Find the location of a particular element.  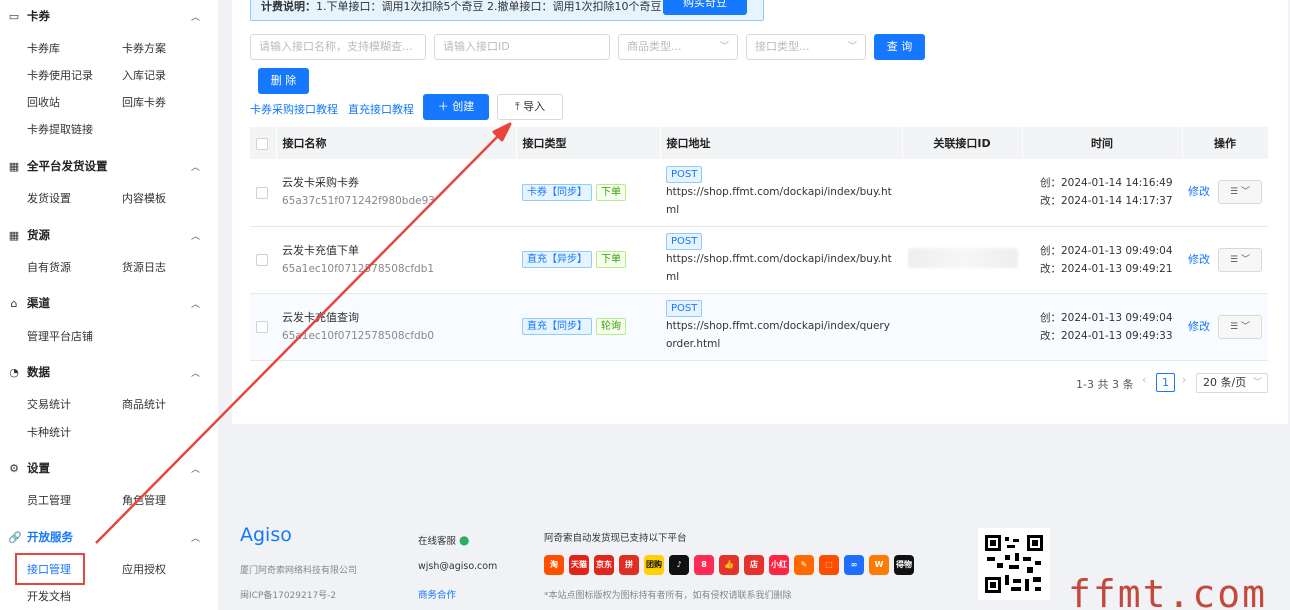

sidebar-item-supply-log: 货源日志 is located at coordinates (144, 267).